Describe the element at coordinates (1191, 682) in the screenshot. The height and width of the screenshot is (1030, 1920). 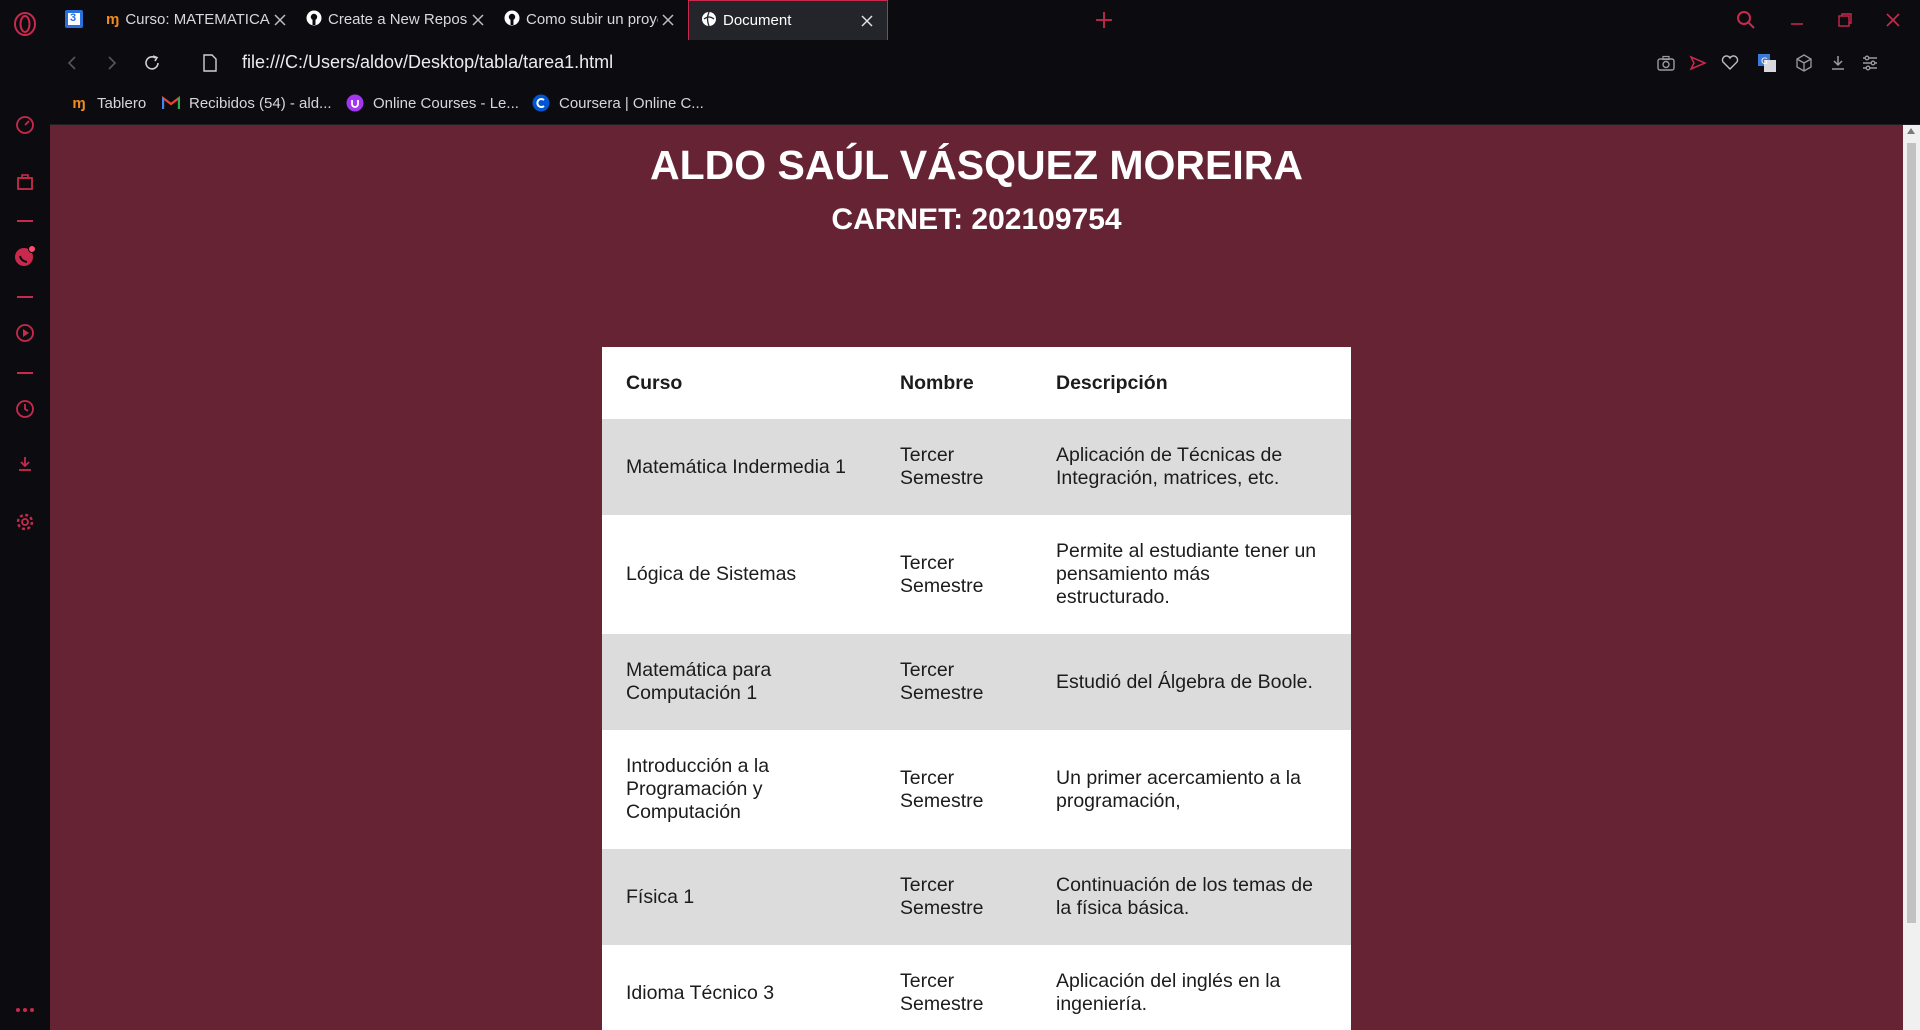
I see `cell-descripcion: Estudió del Álgebra de Boole.` at that location.